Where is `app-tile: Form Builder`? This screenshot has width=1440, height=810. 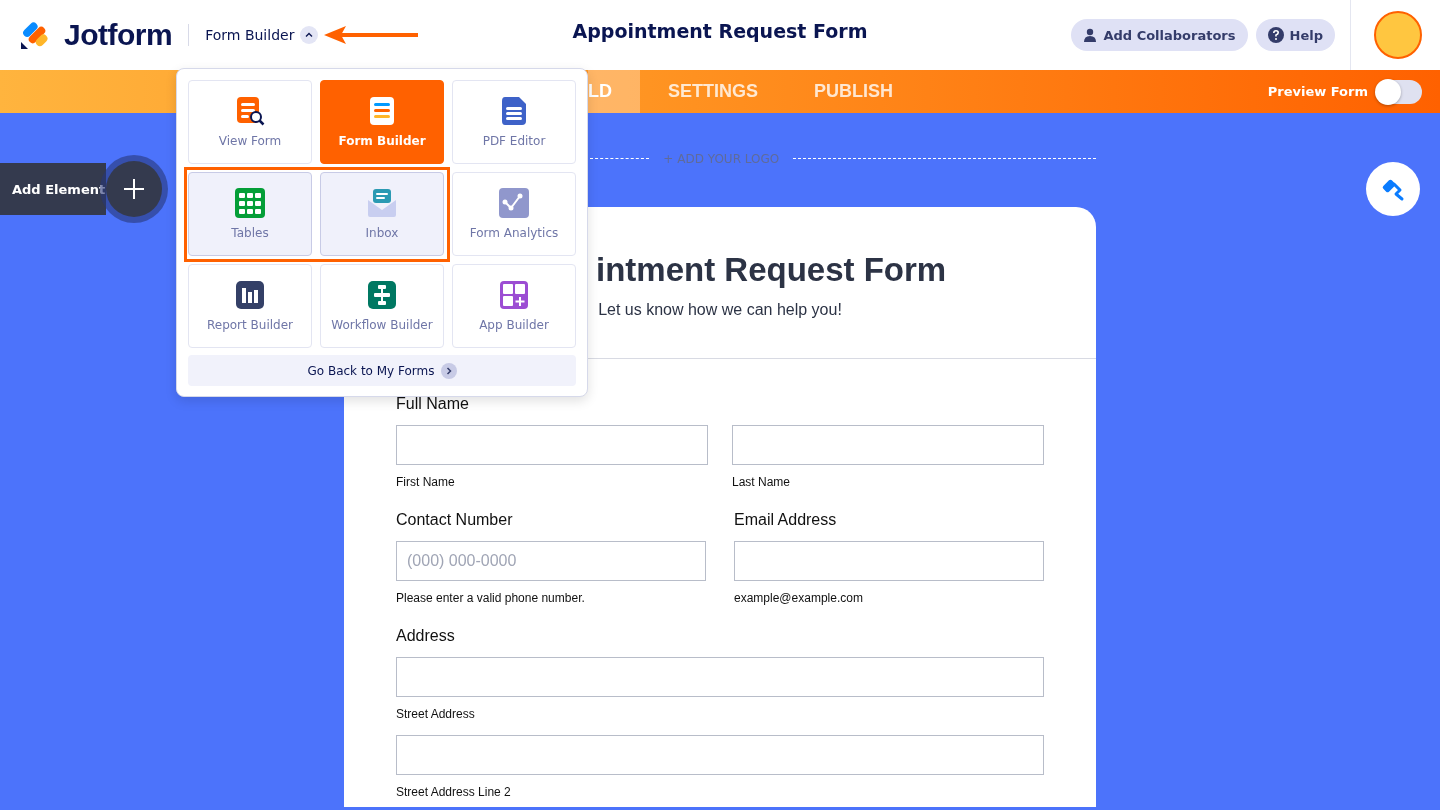 app-tile: Form Builder is located at coordinates (382, 122).